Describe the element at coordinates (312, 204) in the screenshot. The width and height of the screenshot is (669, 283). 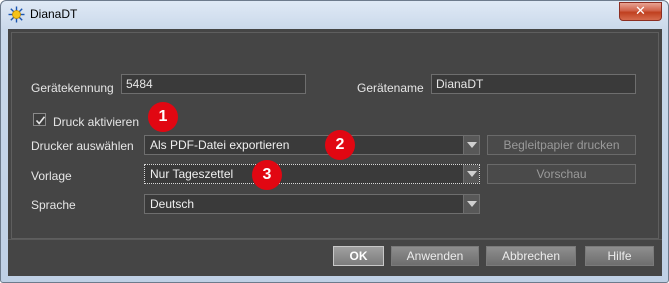
I see `language-select: Deutsch` at that location.